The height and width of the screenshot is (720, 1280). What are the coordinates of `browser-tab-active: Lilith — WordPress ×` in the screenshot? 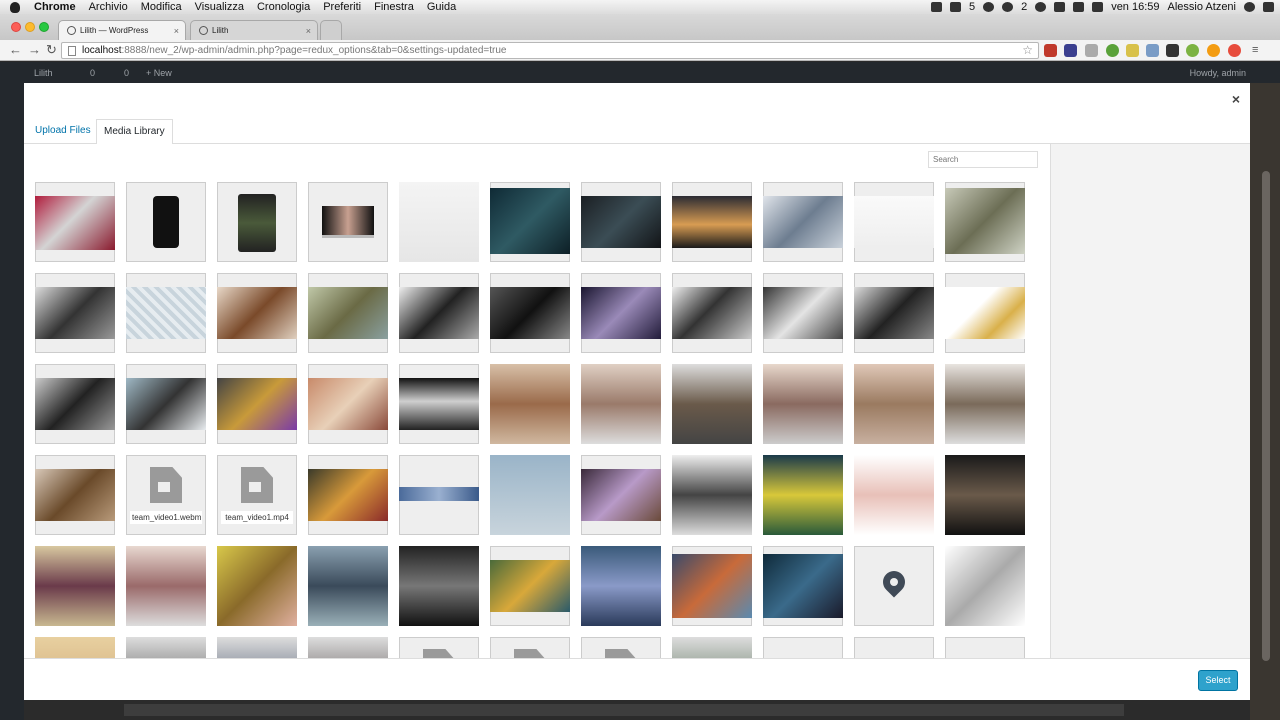 It's located at (122, 30).